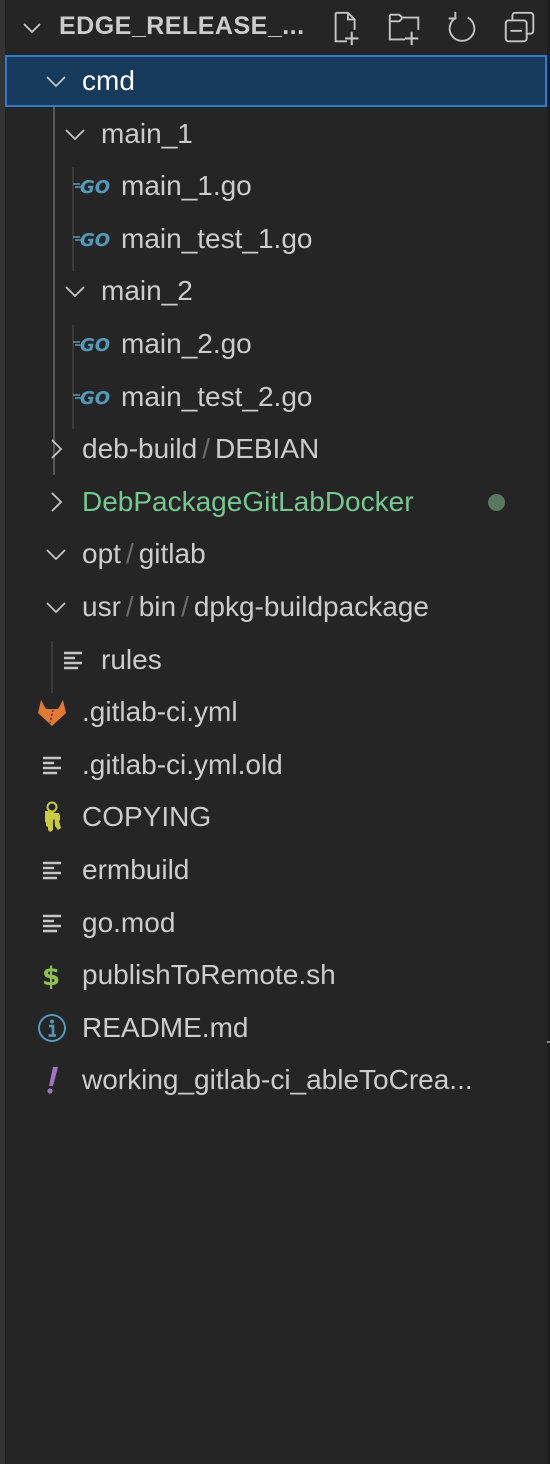 The width and height of the screenshot is (550, 1464). What do you see at coordinates (165, 1027) in the screenshot?
I see `file-label: README.md` at bounding box center [165, 1027].